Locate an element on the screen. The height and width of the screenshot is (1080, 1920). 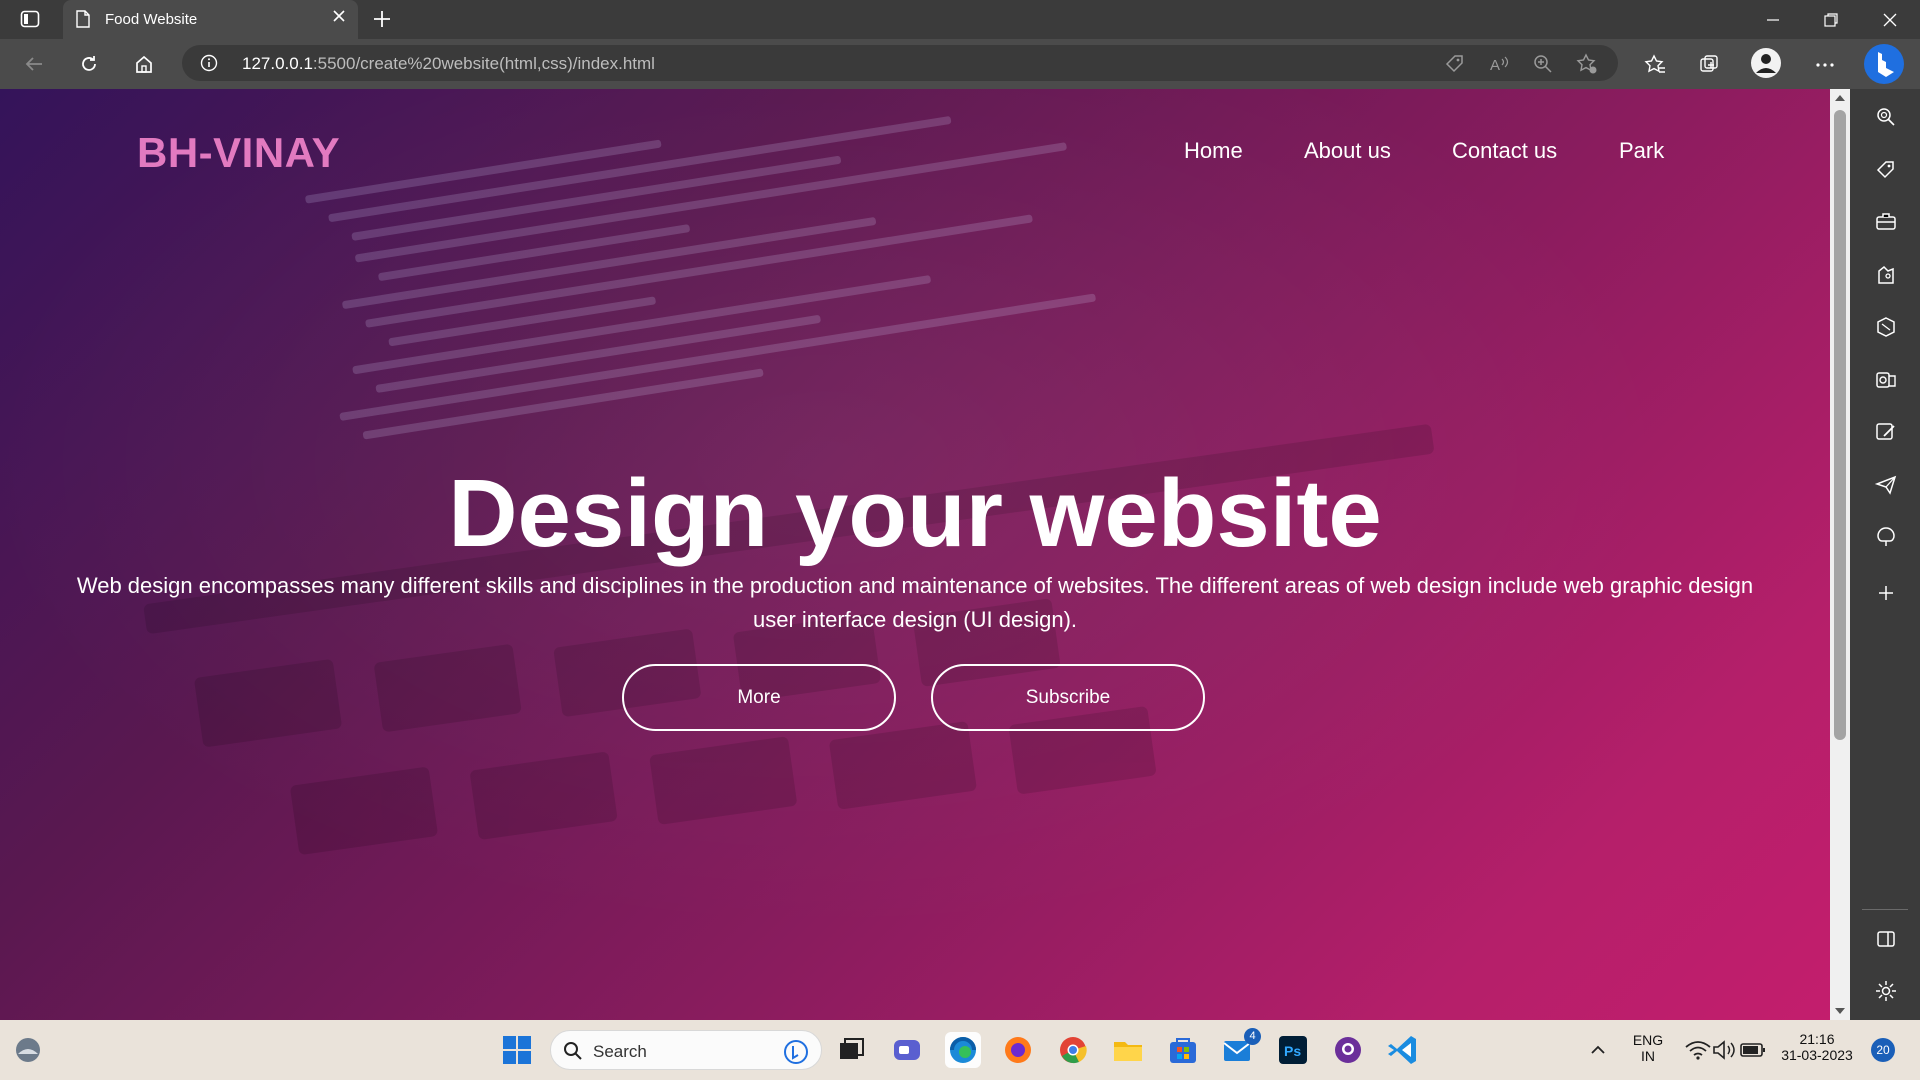
more-icon is located at coordinates (1824, 64).